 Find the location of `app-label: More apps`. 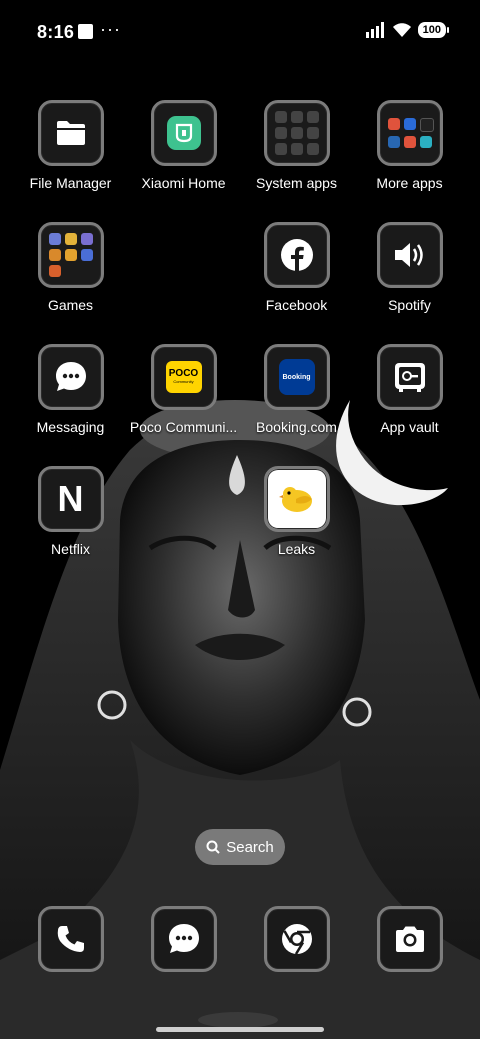

app-label: More apps is located at coordinates (409, 183).